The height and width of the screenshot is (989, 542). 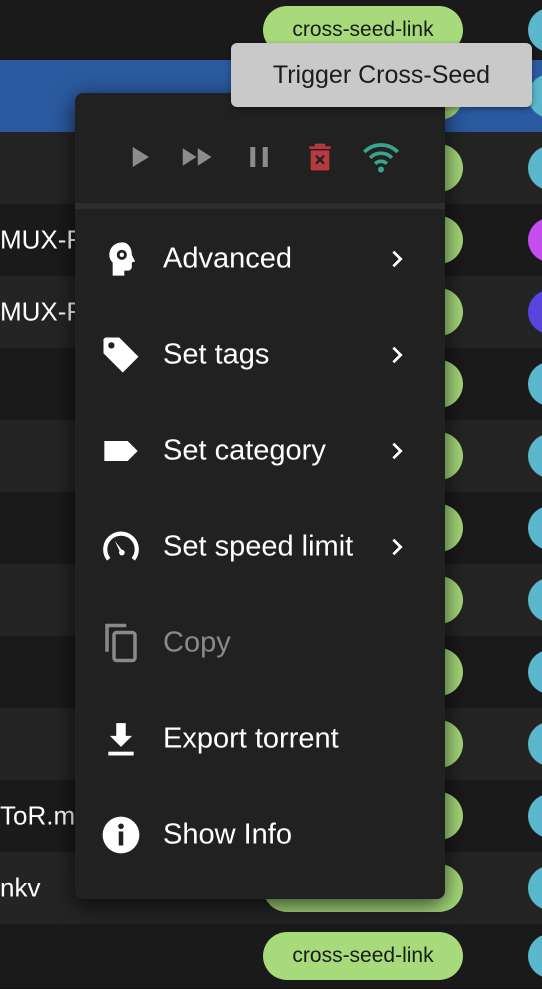 I want to click on menu-item-set-category: Set category, so click(x=260, y=451).